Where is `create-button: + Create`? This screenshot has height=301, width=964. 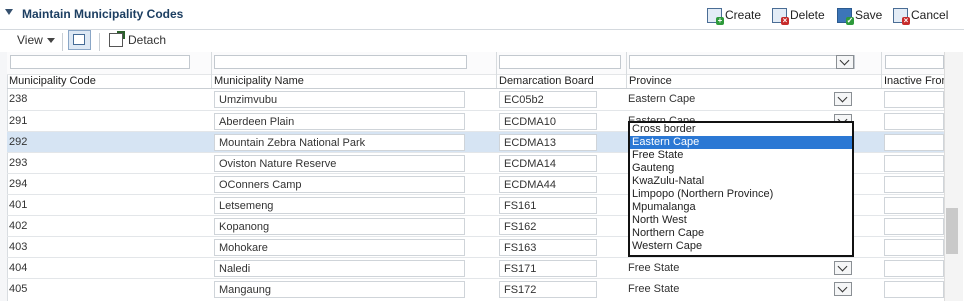
create-button: + Create is located at coordinates (734, 15).